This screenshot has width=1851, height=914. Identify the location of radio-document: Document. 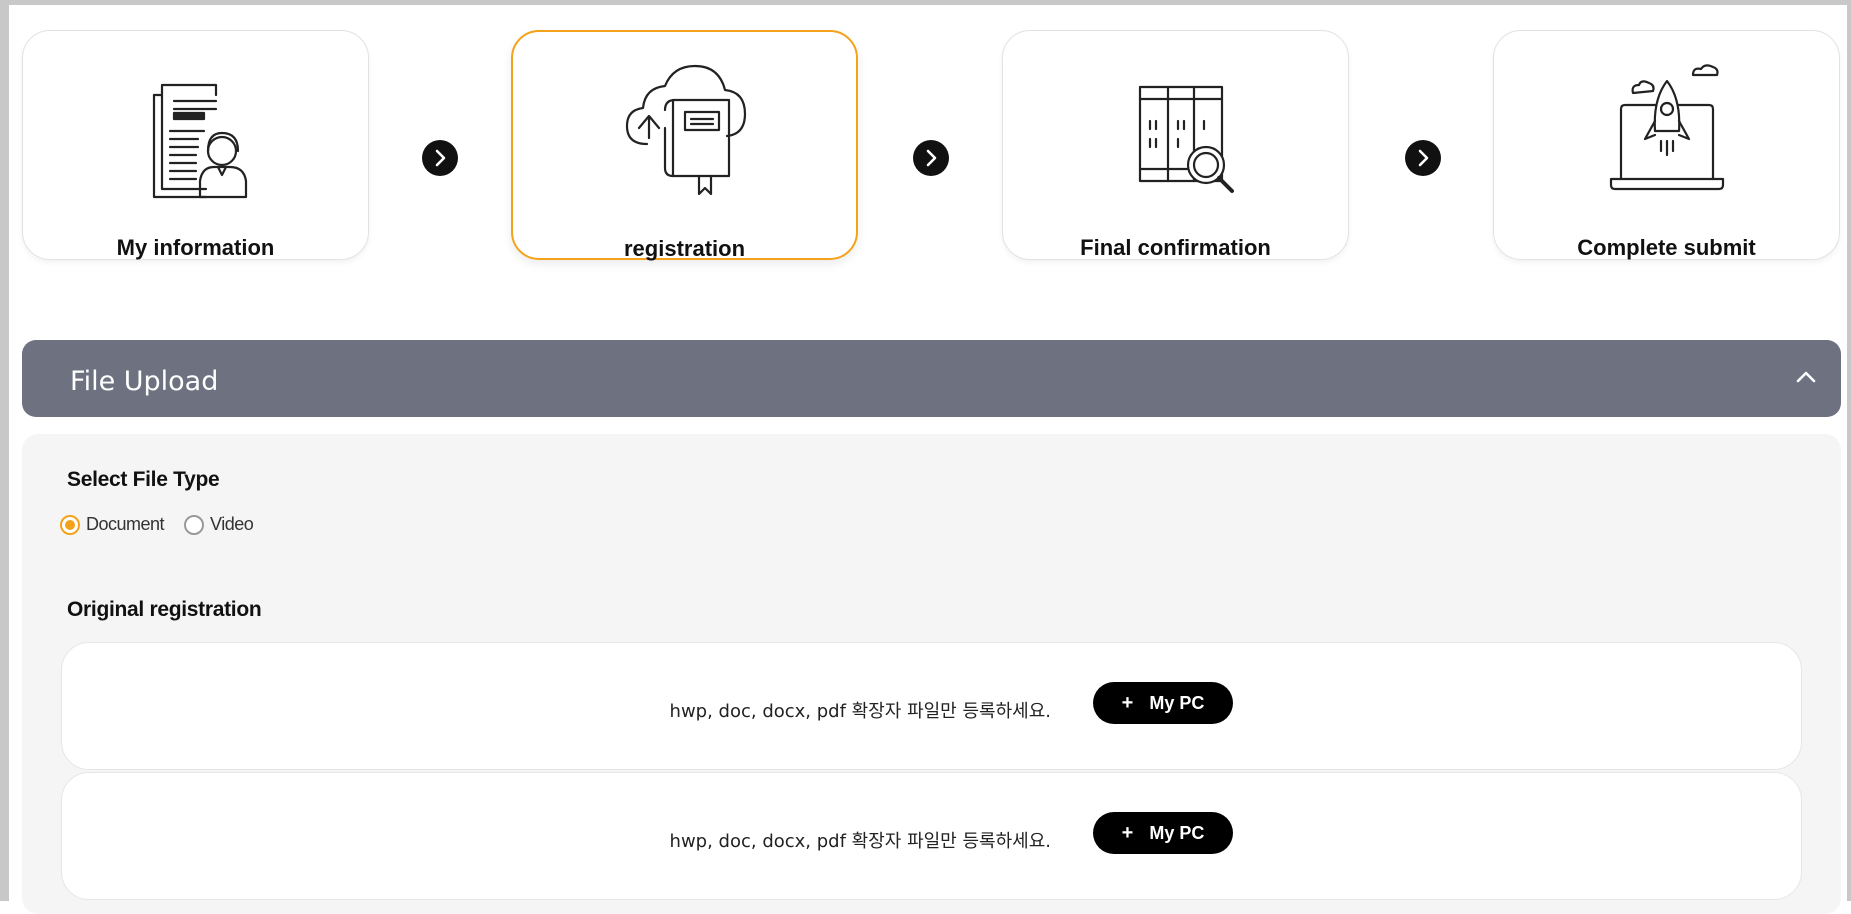
(112, 524).